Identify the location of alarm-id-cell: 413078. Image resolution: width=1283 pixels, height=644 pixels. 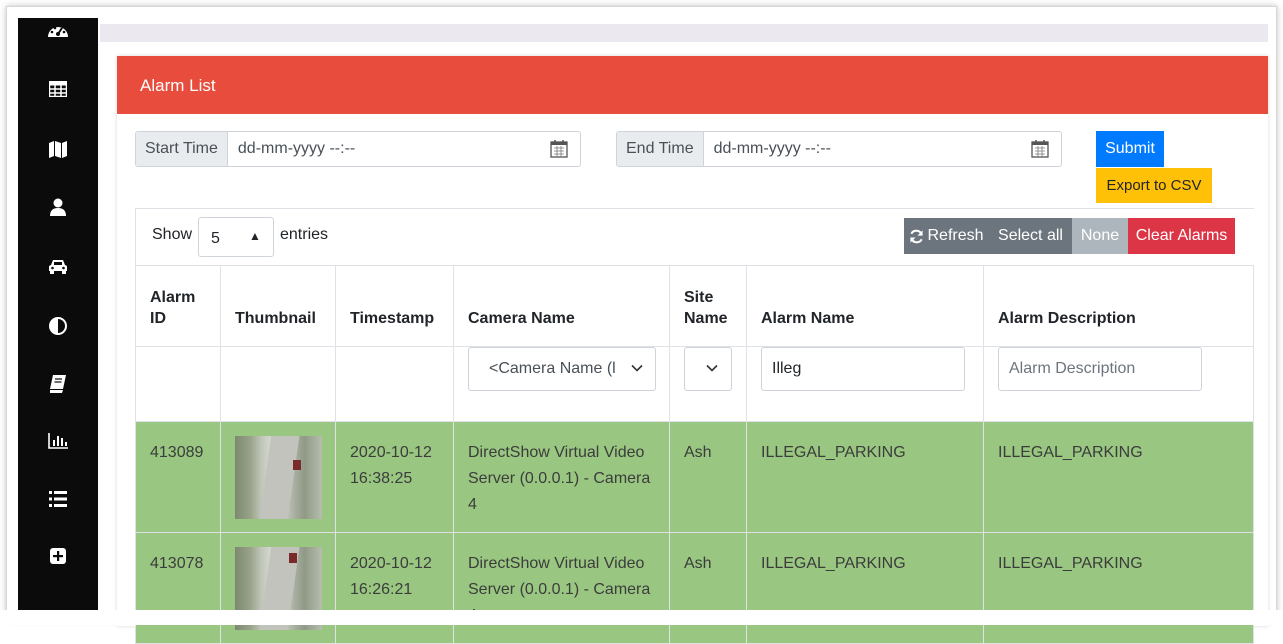
(177, 563).